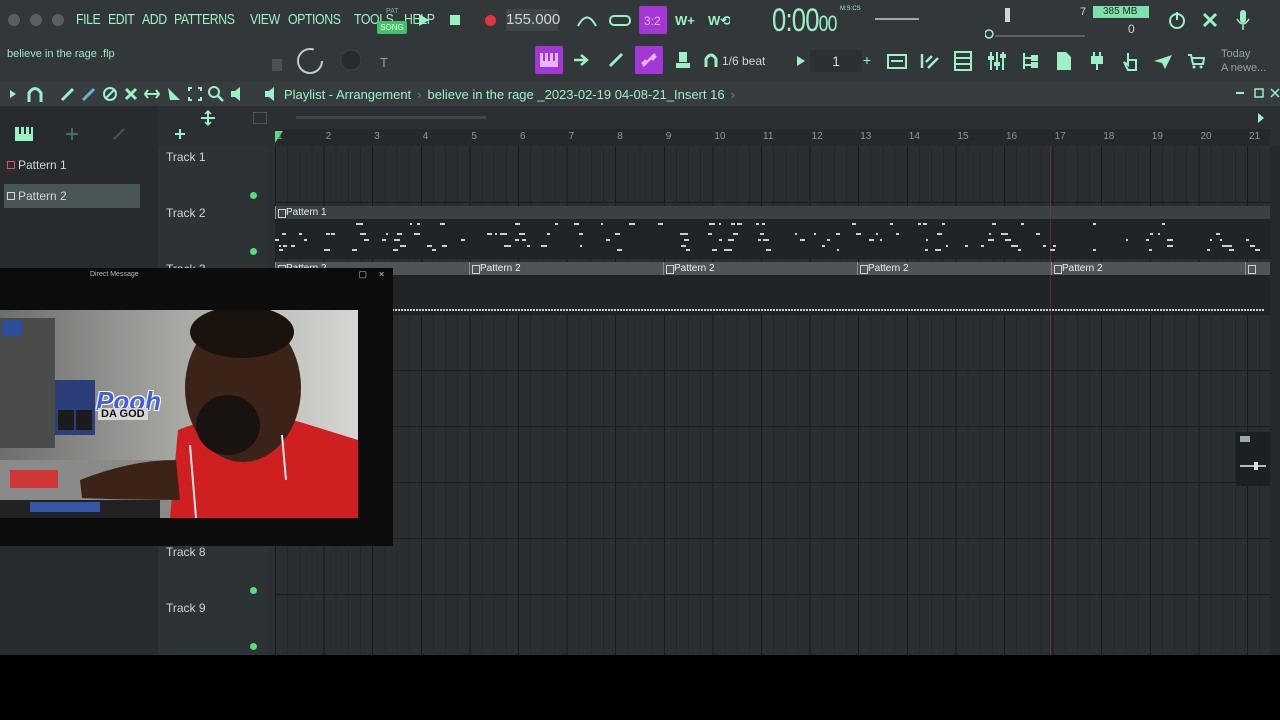 This screenshot has height=720, width=1280. What do you see at coordinates (653, 20) in the screenshot?
I see `countdown-button: 3:2` at bounding box center [653, 20].